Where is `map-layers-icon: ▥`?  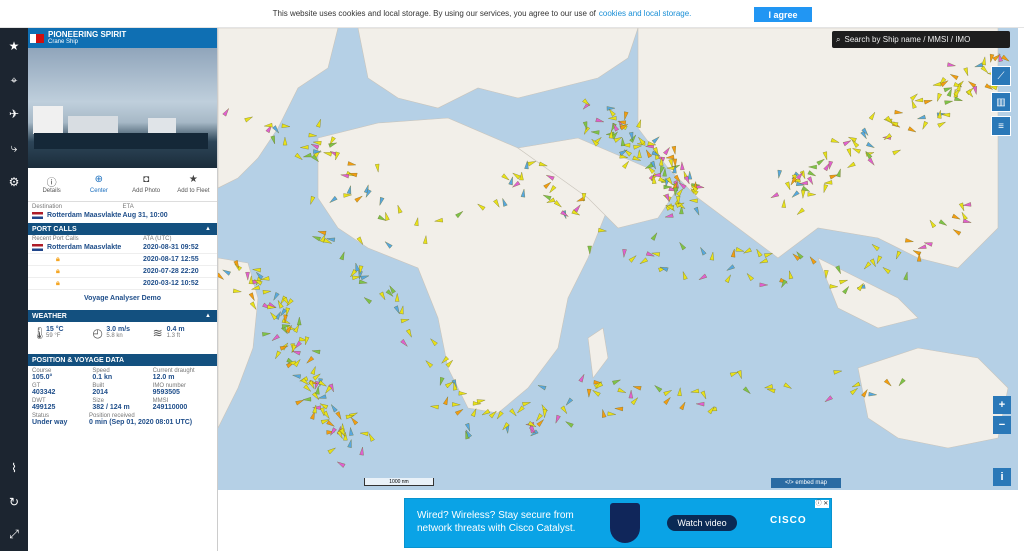 map-layers-icon: ▥ is located at coordinates (1001, 102).